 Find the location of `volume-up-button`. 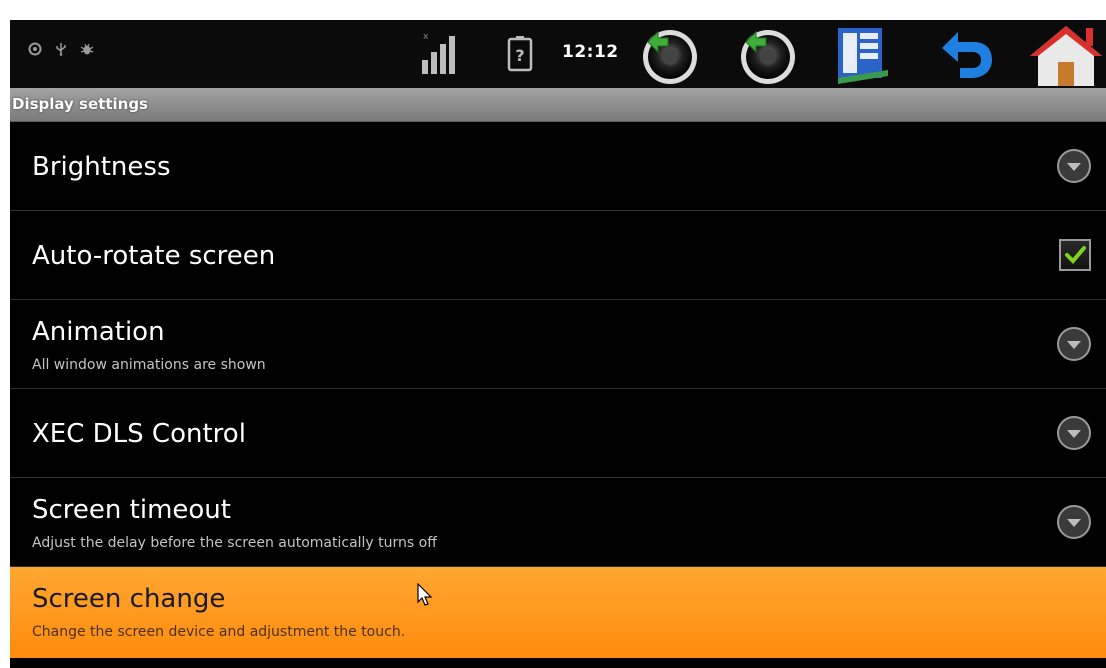

volume-up-button is located at coordinates (767, 55).